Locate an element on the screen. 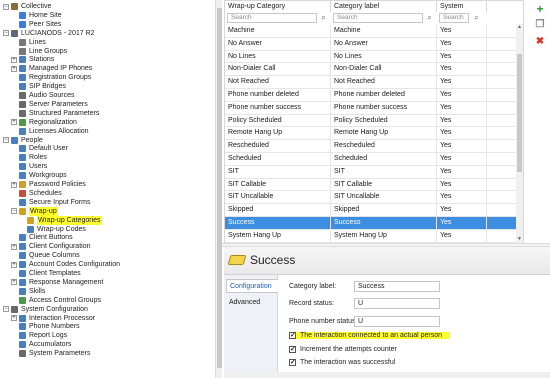  search-input-system: Search is located at coordinates (454, 18).